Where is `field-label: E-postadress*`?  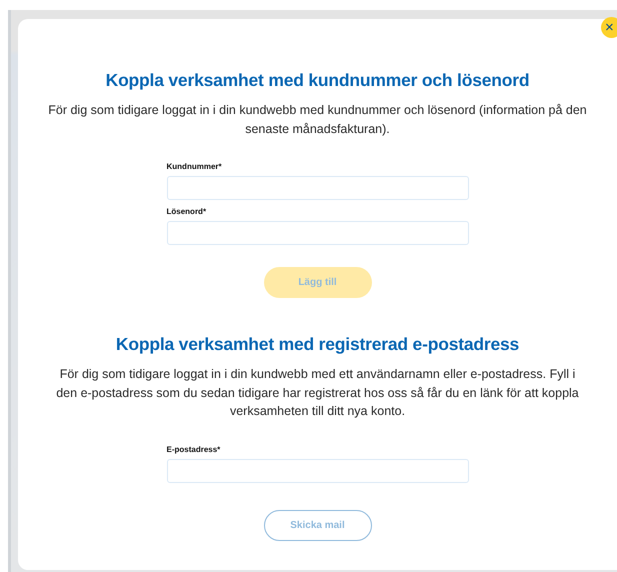
field-label: E-postadress* is located at coordinates (194, 449).